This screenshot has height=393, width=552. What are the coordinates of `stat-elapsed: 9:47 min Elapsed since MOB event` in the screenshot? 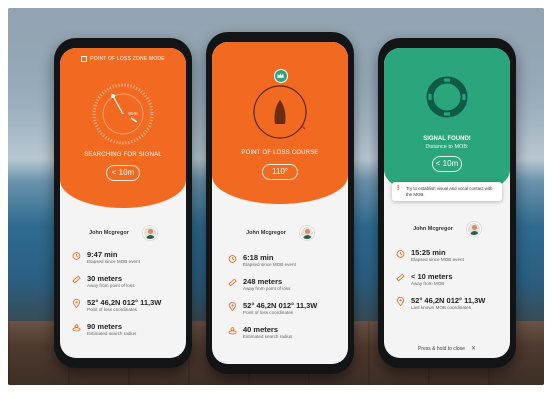 It's located at (125, 257).